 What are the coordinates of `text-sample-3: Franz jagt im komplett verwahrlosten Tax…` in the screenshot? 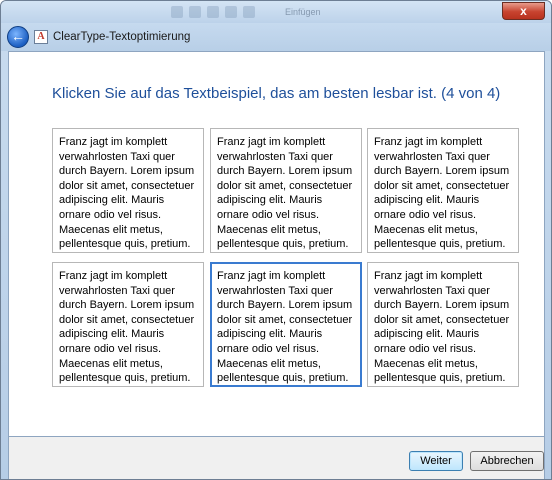 It's located at (443, 190).